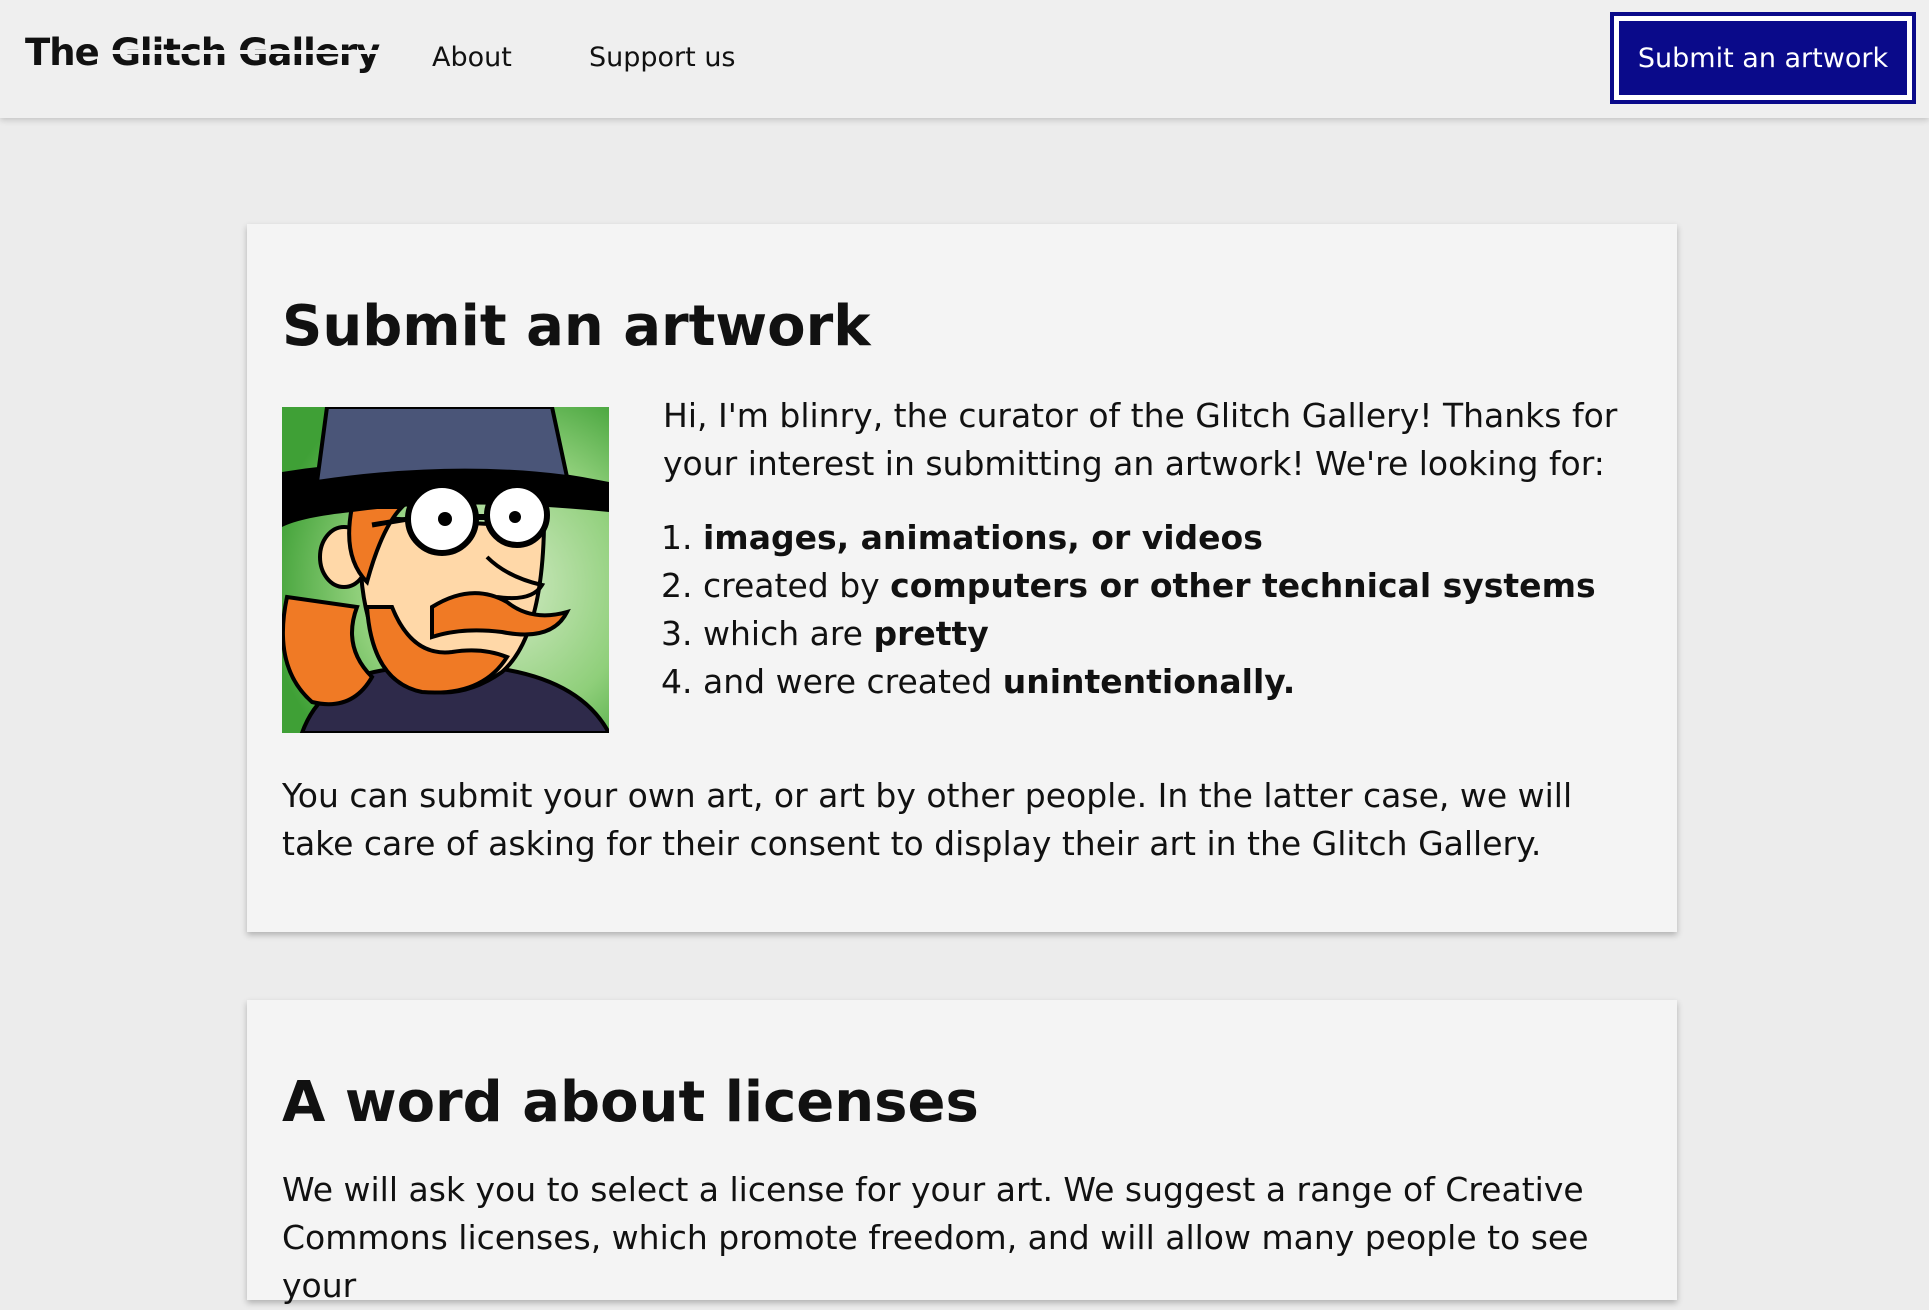  What do you see at coordinates (825, 633) in the screenshot?
I see `criteria-item: 3. which are pretty` at bounding box center [825, 633].